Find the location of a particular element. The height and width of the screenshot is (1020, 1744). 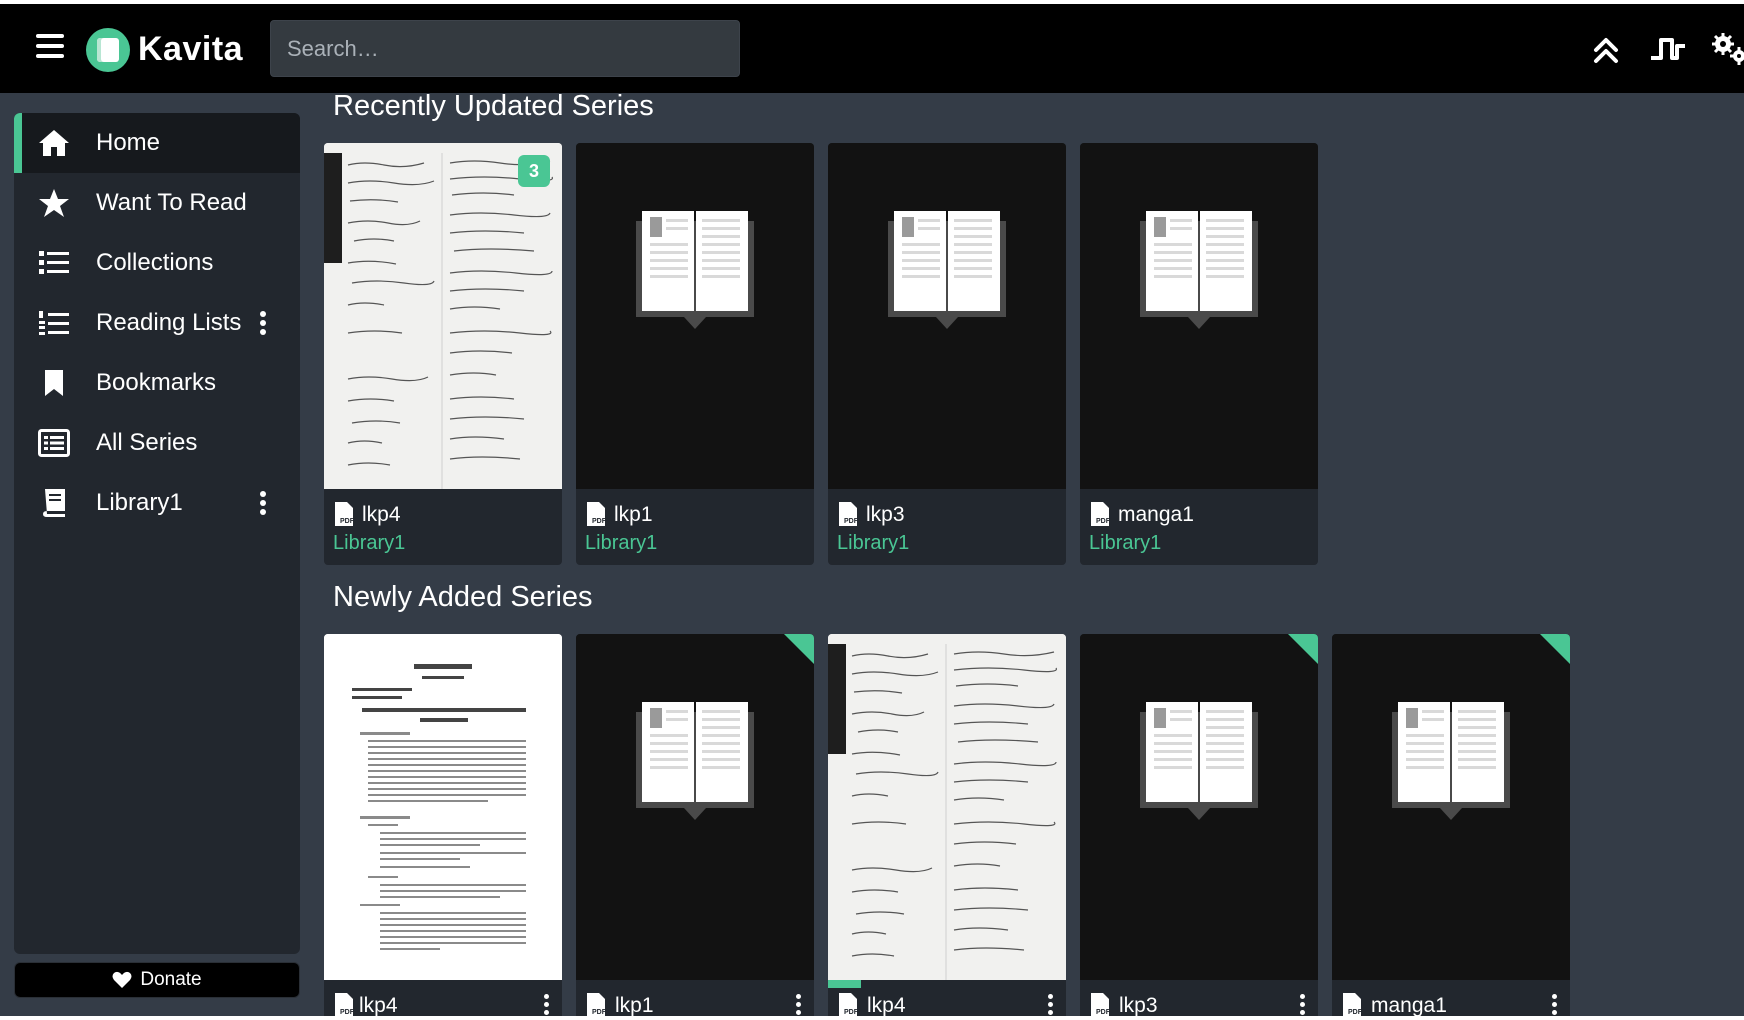

book-icon is located at coordinates (54, 503).